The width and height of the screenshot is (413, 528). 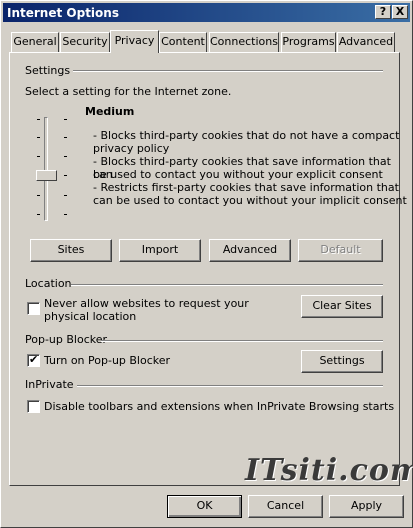 What do you see at coordinates (227, 285) in the screenshot?
I see `location-divider` at bounding box center [227, 285].